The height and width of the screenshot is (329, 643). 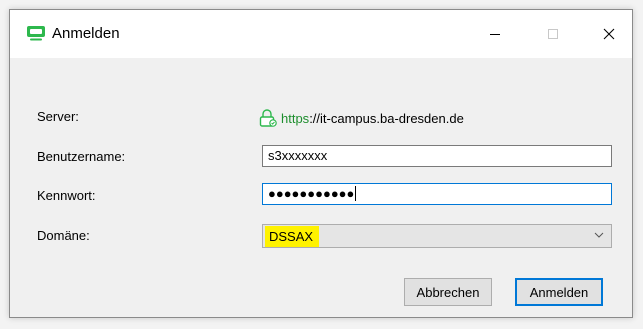 I want to click on maximize-icon, so click(x=553, y=34).